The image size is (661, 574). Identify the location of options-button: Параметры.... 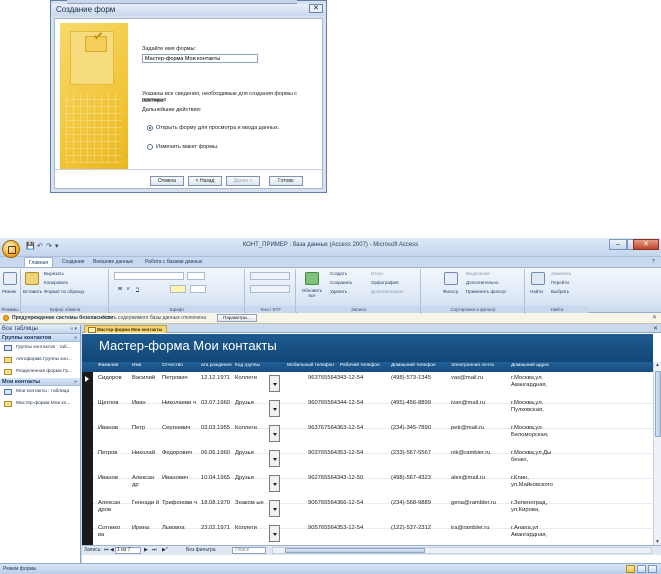
(237, 318).